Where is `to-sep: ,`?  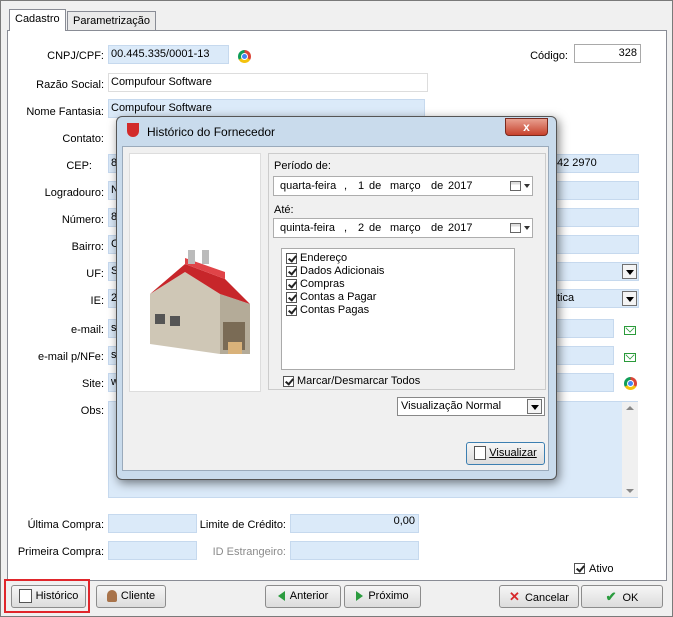 to-sep: , is located at coordinates (346, 228).